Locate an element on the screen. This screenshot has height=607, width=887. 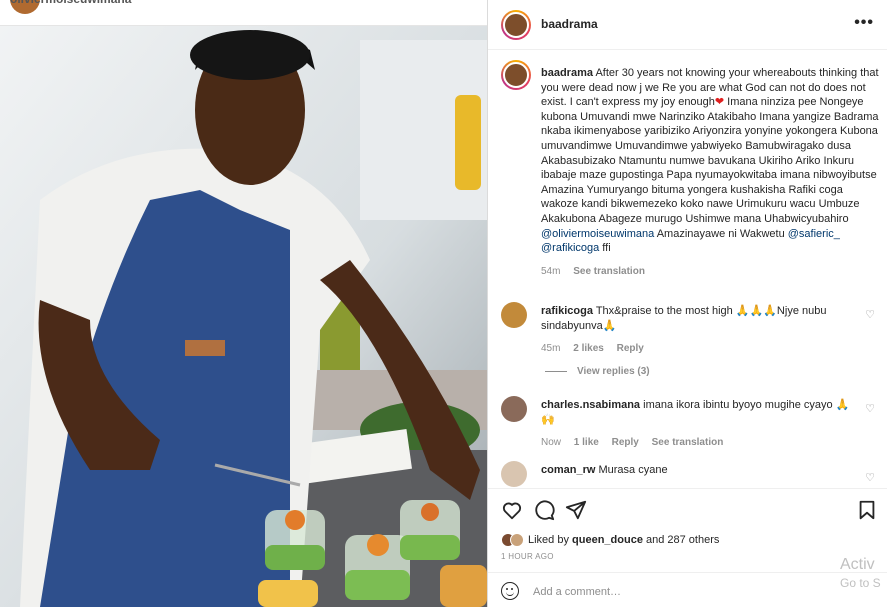
comment-icon is located at coordinates (544, 510).